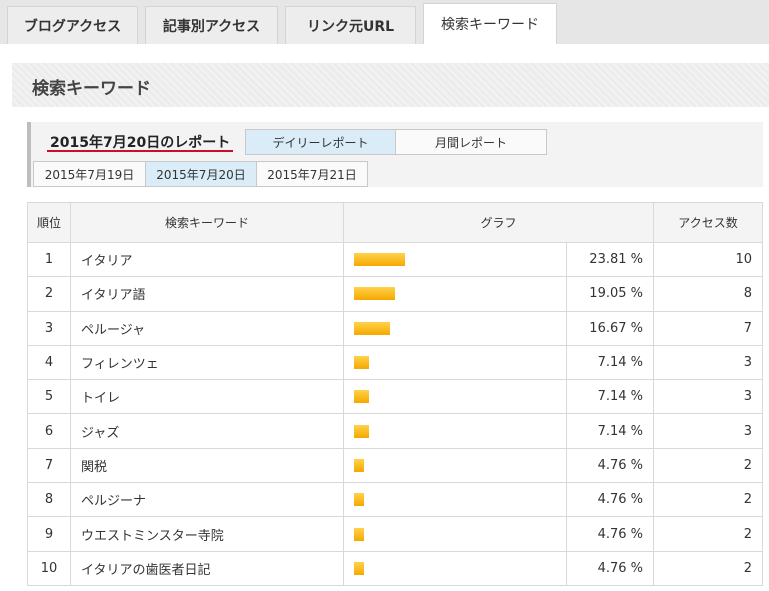 This screenshot has height=591, width=769. Describe the element at coordinates (708, 328) in the screenshot. I see `access-count-cell: 7` at that location.